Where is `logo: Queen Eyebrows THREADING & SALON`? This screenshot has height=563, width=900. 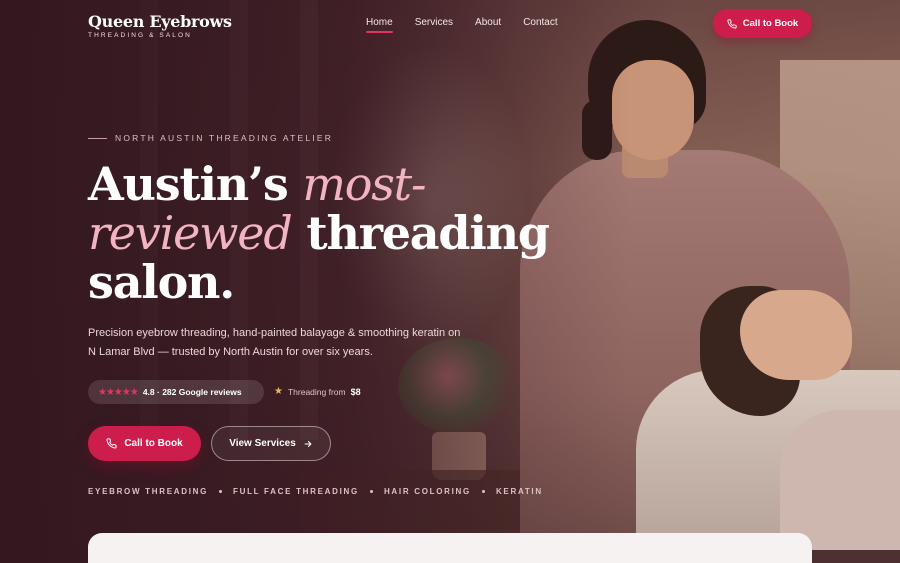 logo: Queen Eyebrows THREADING & SALON is located at coordinates (160, 25).